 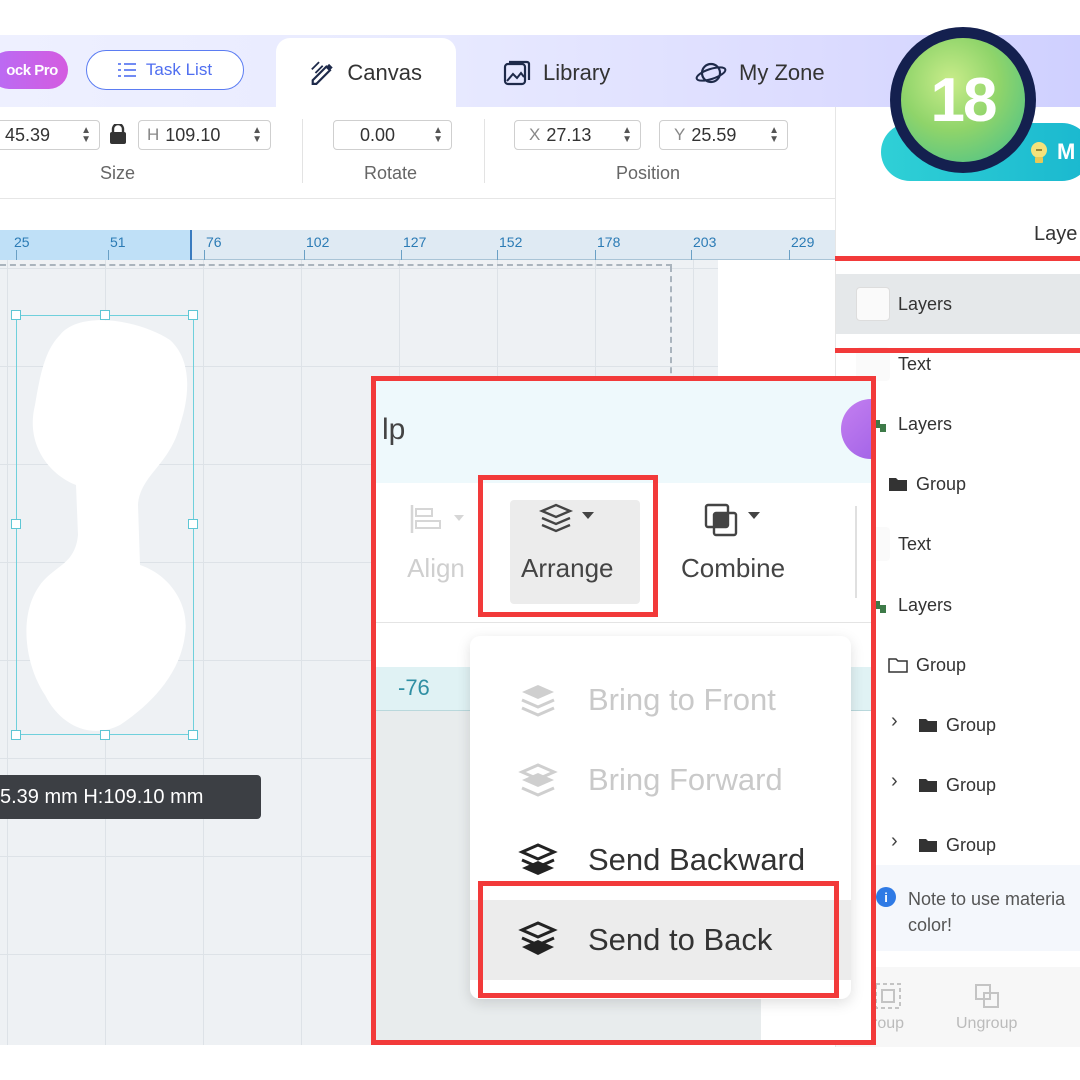 What do you see at coordinates (538, 780) in the screenshot?
I see `bring-forward-icon` at bounding box center [538, 780].